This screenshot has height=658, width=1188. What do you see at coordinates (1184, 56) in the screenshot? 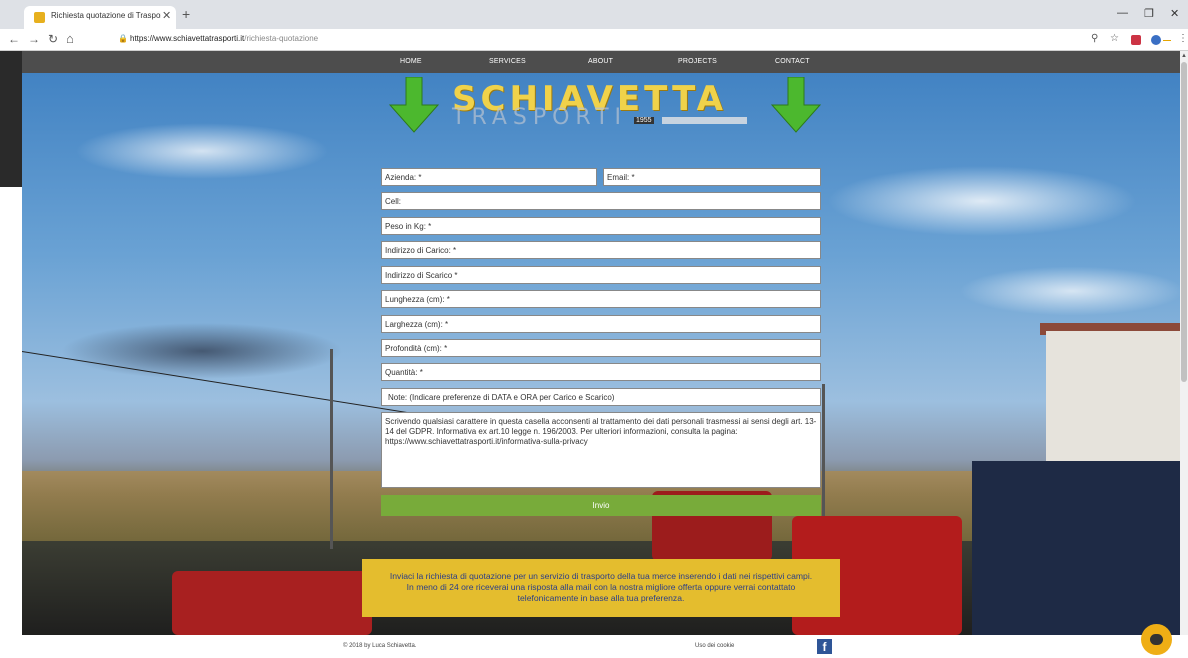
I see `scroll-up-icon: ▲` at bounding box center [1184, 56].